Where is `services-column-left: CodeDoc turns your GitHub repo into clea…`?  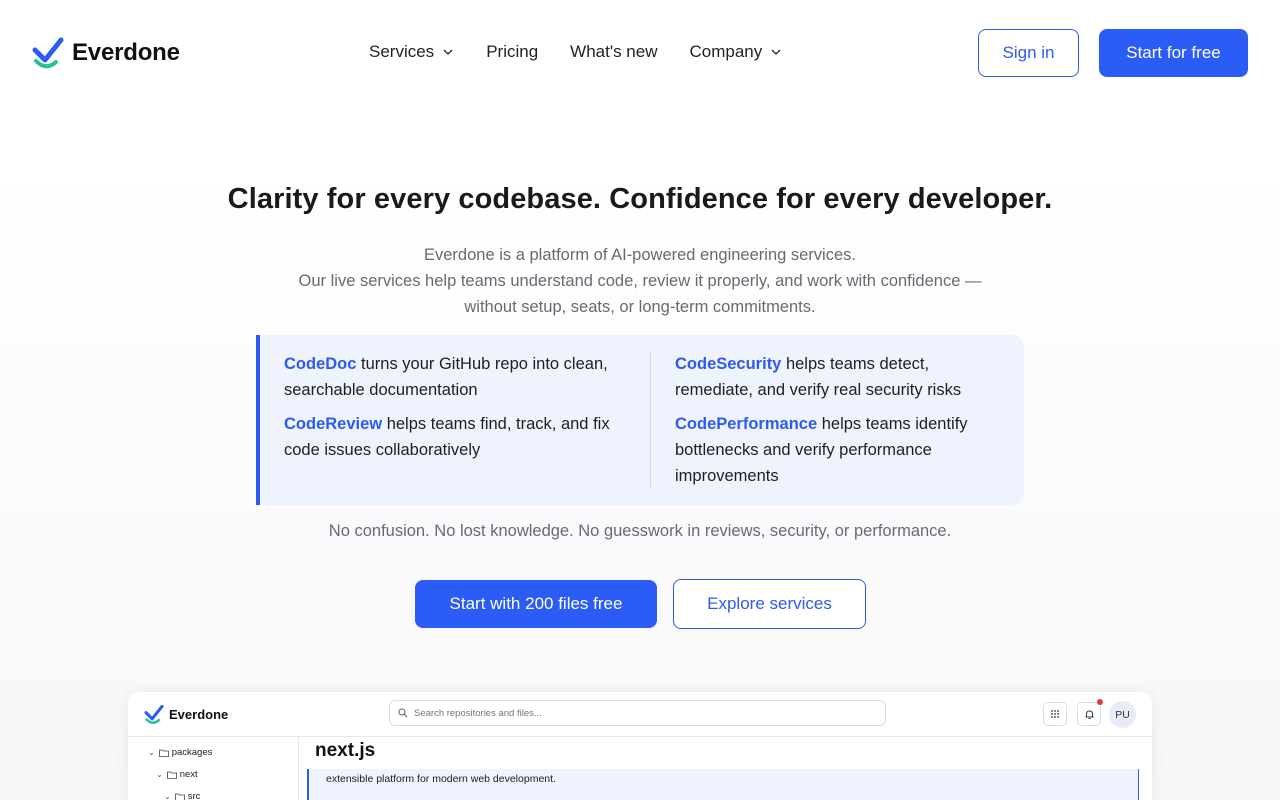 services-column-left: CodeDoc turns your GitHub repo into clea… is located at coordinates (464, 411).